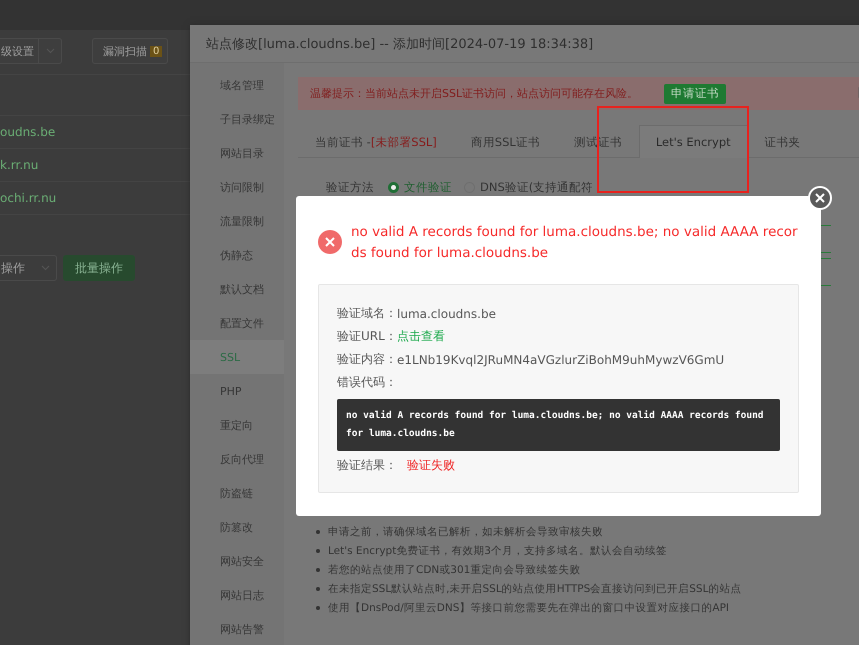  Describe the element at coordinates (367, 465) in the screenshot. I see `field-label: 验证结果：` at that location.